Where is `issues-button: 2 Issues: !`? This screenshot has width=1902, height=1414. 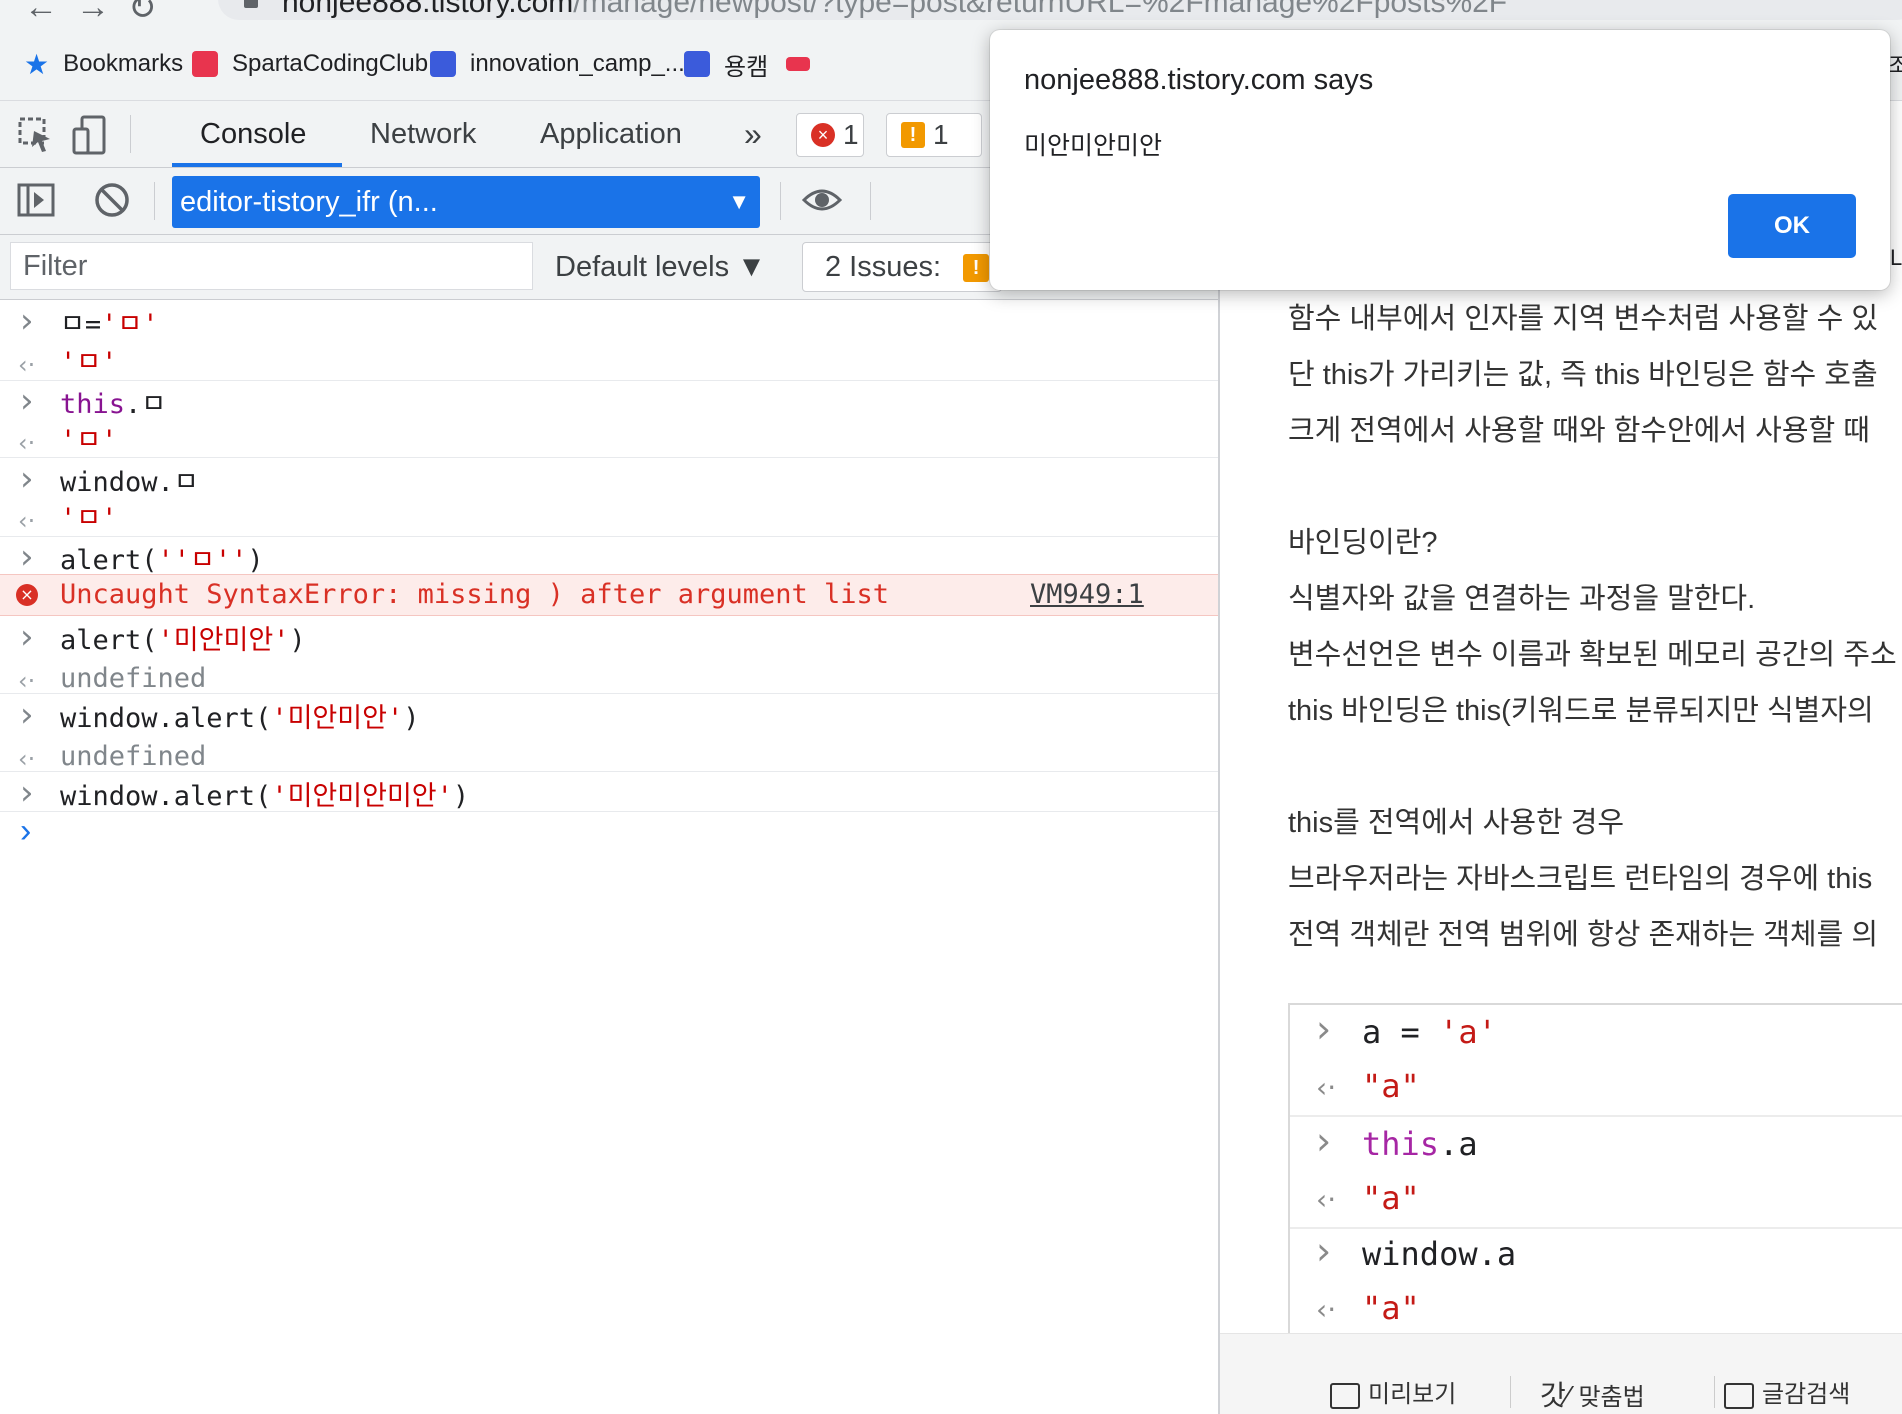
issues-button: 2 Issues: ! is located at coordinates (902, 267).